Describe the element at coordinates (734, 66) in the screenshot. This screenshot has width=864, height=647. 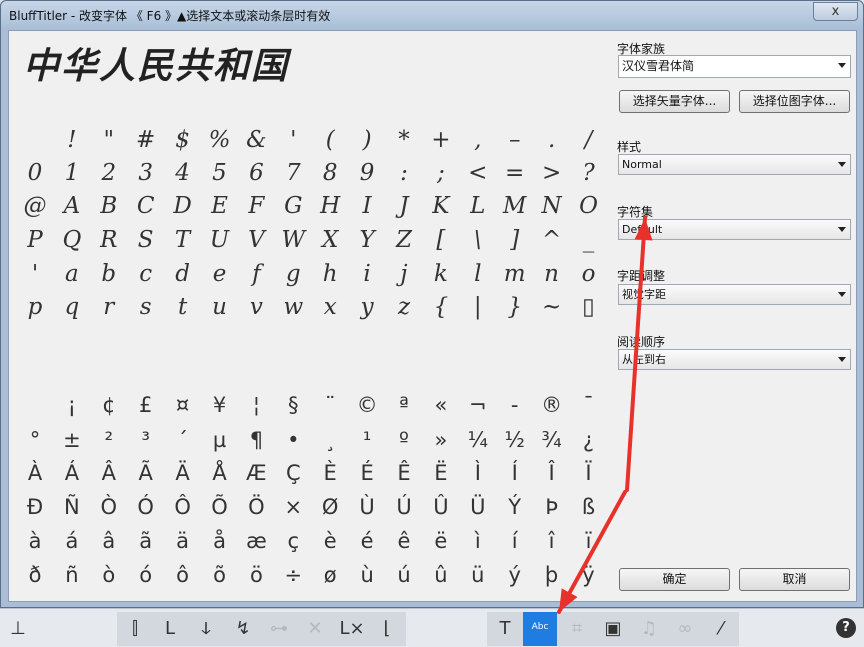
I see `font-family-dropdown: 汉仪雪君体简` at that location.